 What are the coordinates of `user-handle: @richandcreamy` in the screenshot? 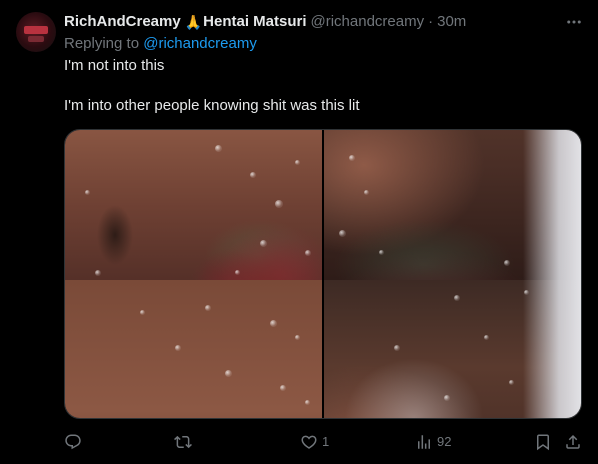 It's located at (368, 22).